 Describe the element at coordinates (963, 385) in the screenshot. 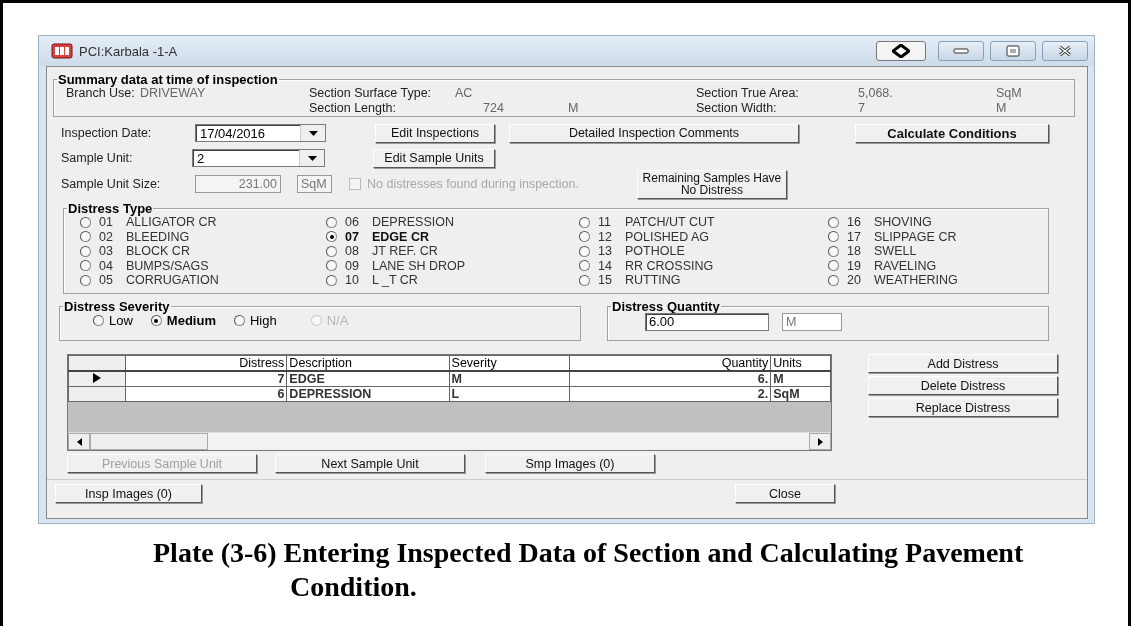

I see `distress-button: Delete Distress` at that location.